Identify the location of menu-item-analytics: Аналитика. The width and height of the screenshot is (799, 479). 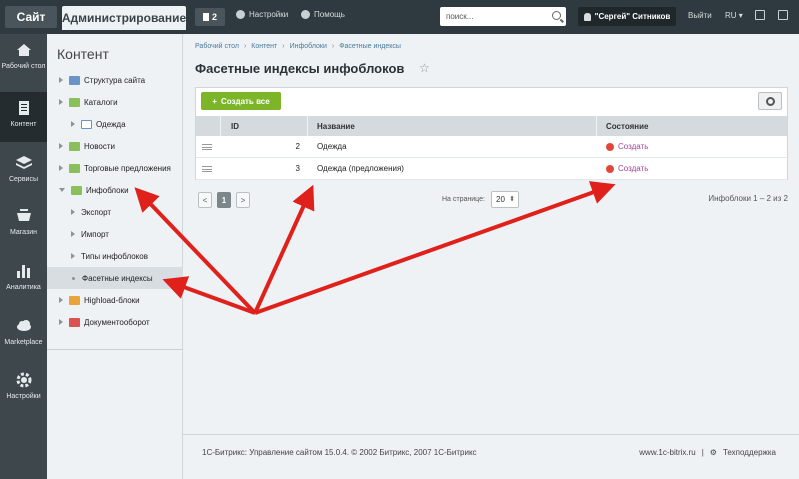
(23, 280).